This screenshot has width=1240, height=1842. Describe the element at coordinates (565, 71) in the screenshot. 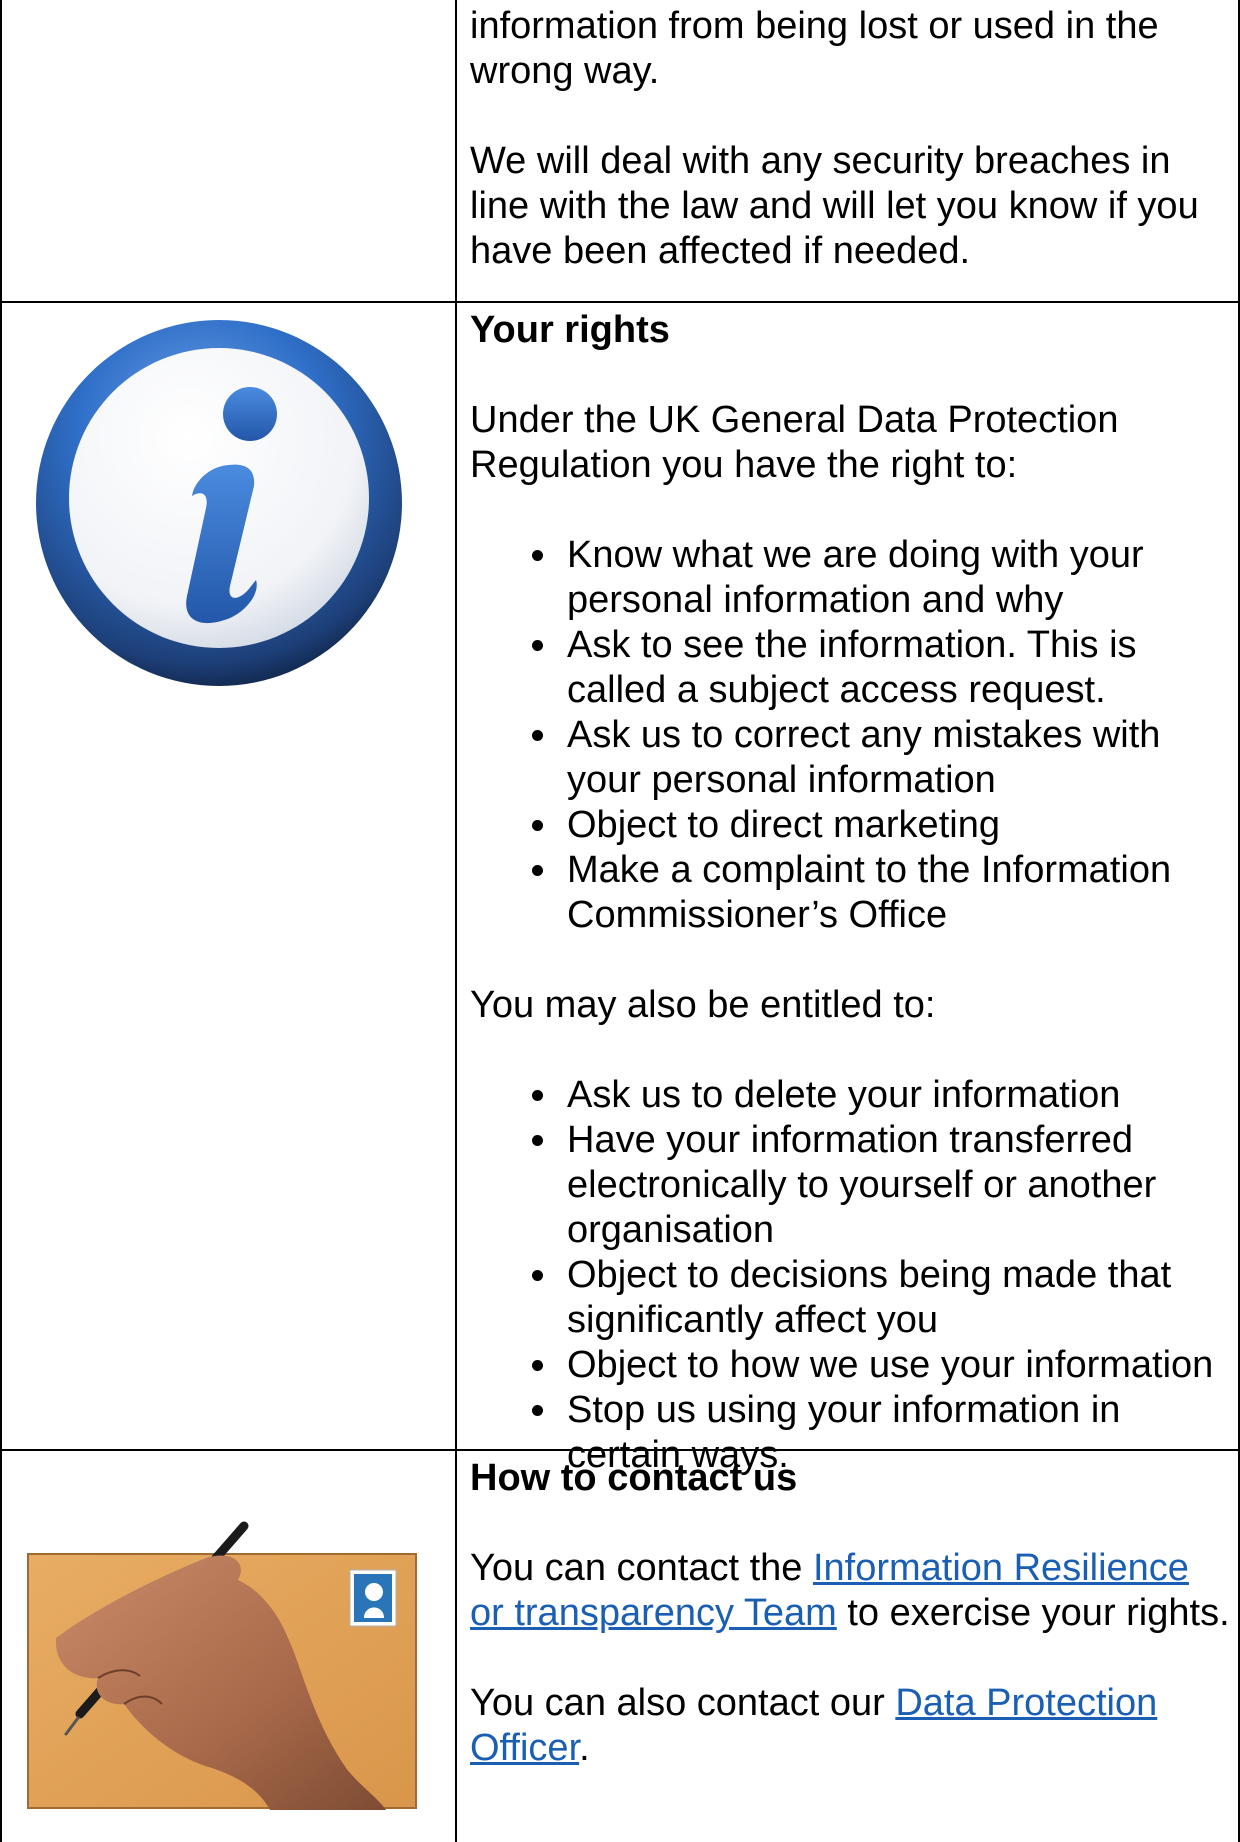

I see `security-text-line: wrong way.` at that location.